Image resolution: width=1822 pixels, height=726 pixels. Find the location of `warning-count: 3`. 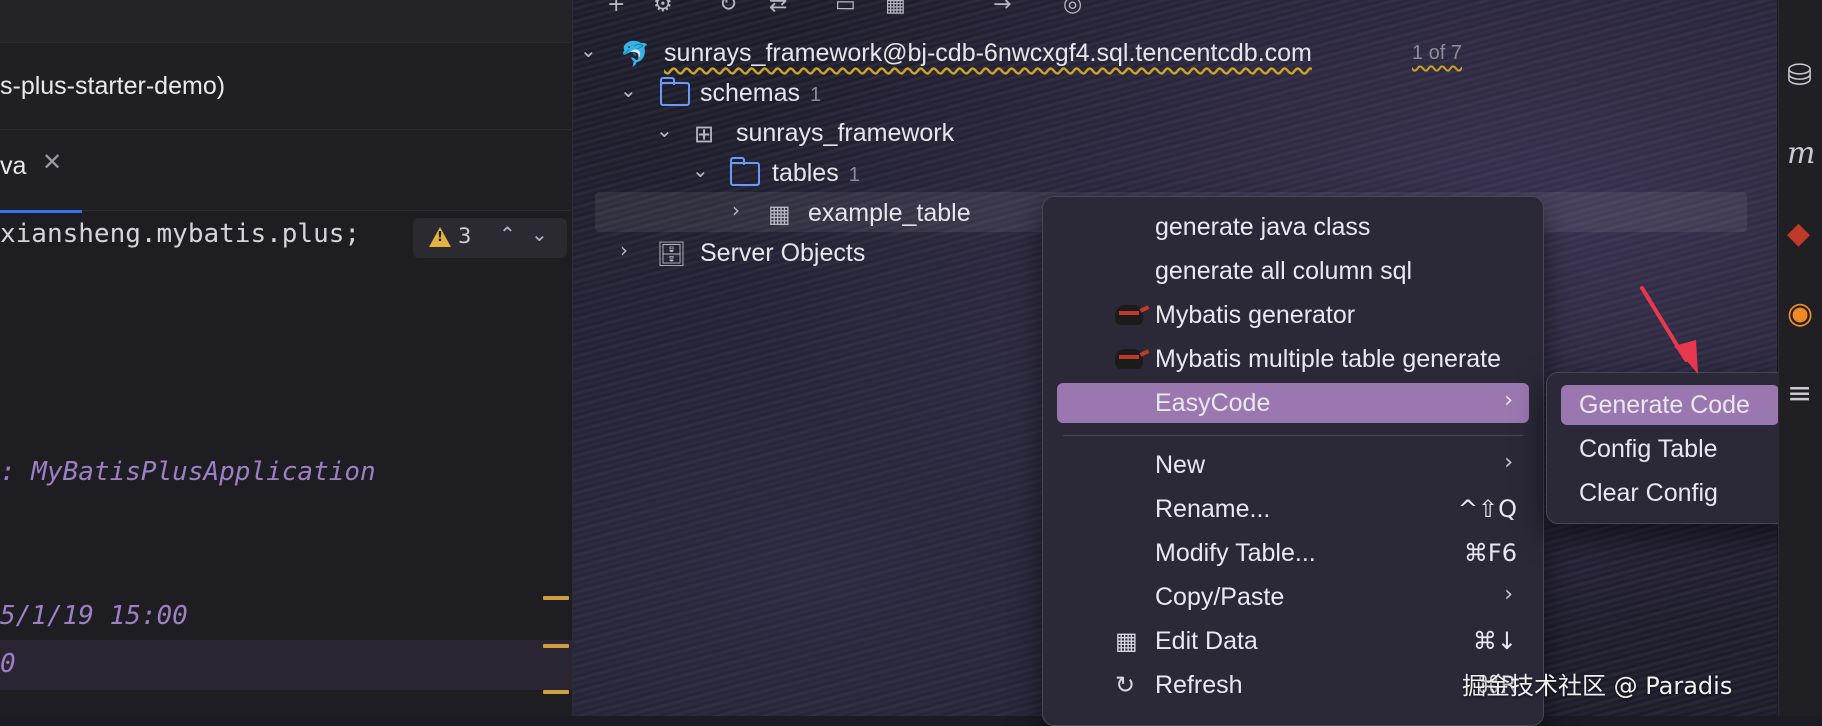

warning-count: 3 is located at coordinates (465, 236).